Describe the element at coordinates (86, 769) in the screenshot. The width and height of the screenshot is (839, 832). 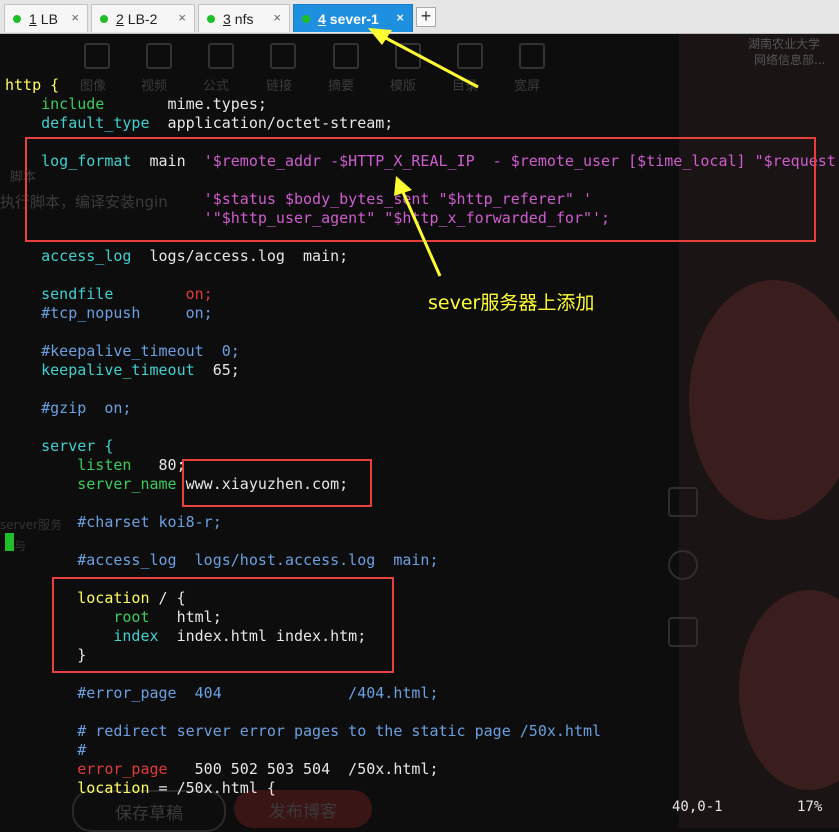
I see `code-keyword: error_page` at that location.